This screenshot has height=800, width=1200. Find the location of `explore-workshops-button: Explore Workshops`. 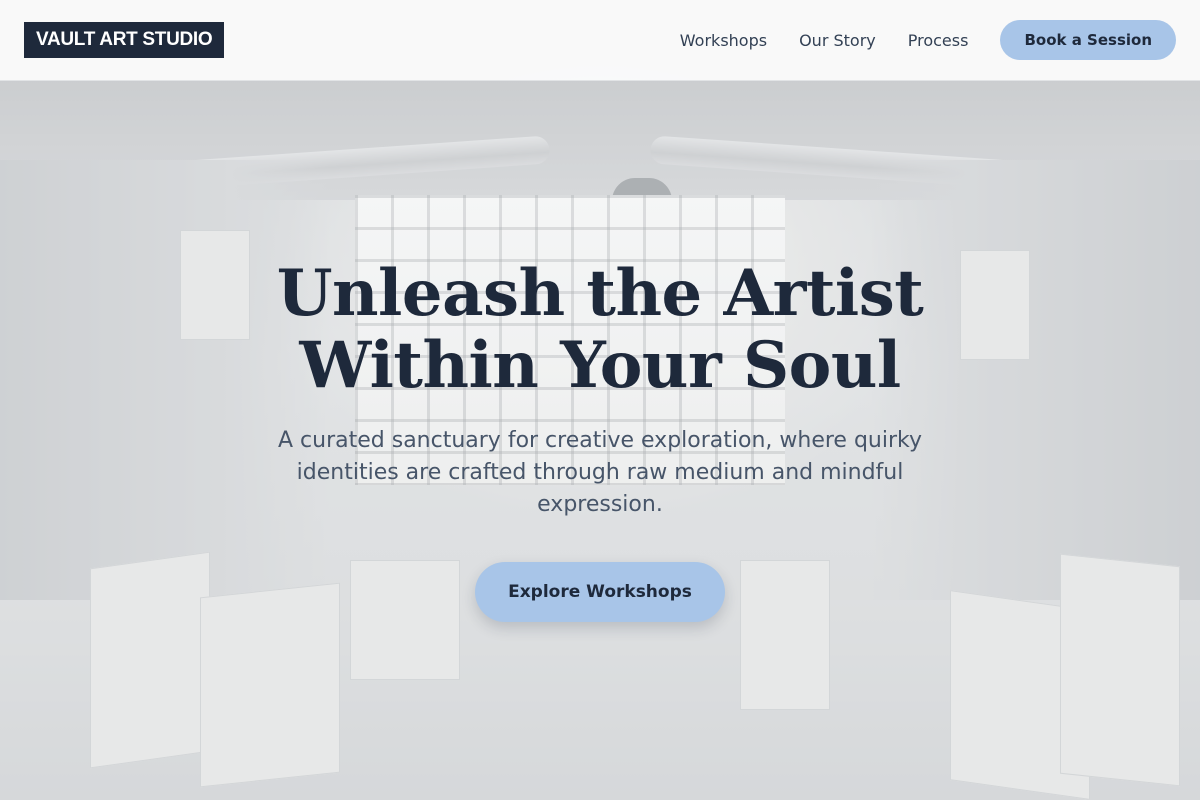

explore-workshops-button: Explore Workshops is located at coordinates (600, 592).